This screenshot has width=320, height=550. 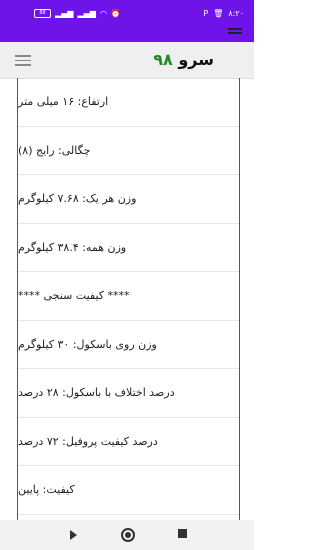 I want to click on alarm-icon: ⏰, so click(x=115, y=13).